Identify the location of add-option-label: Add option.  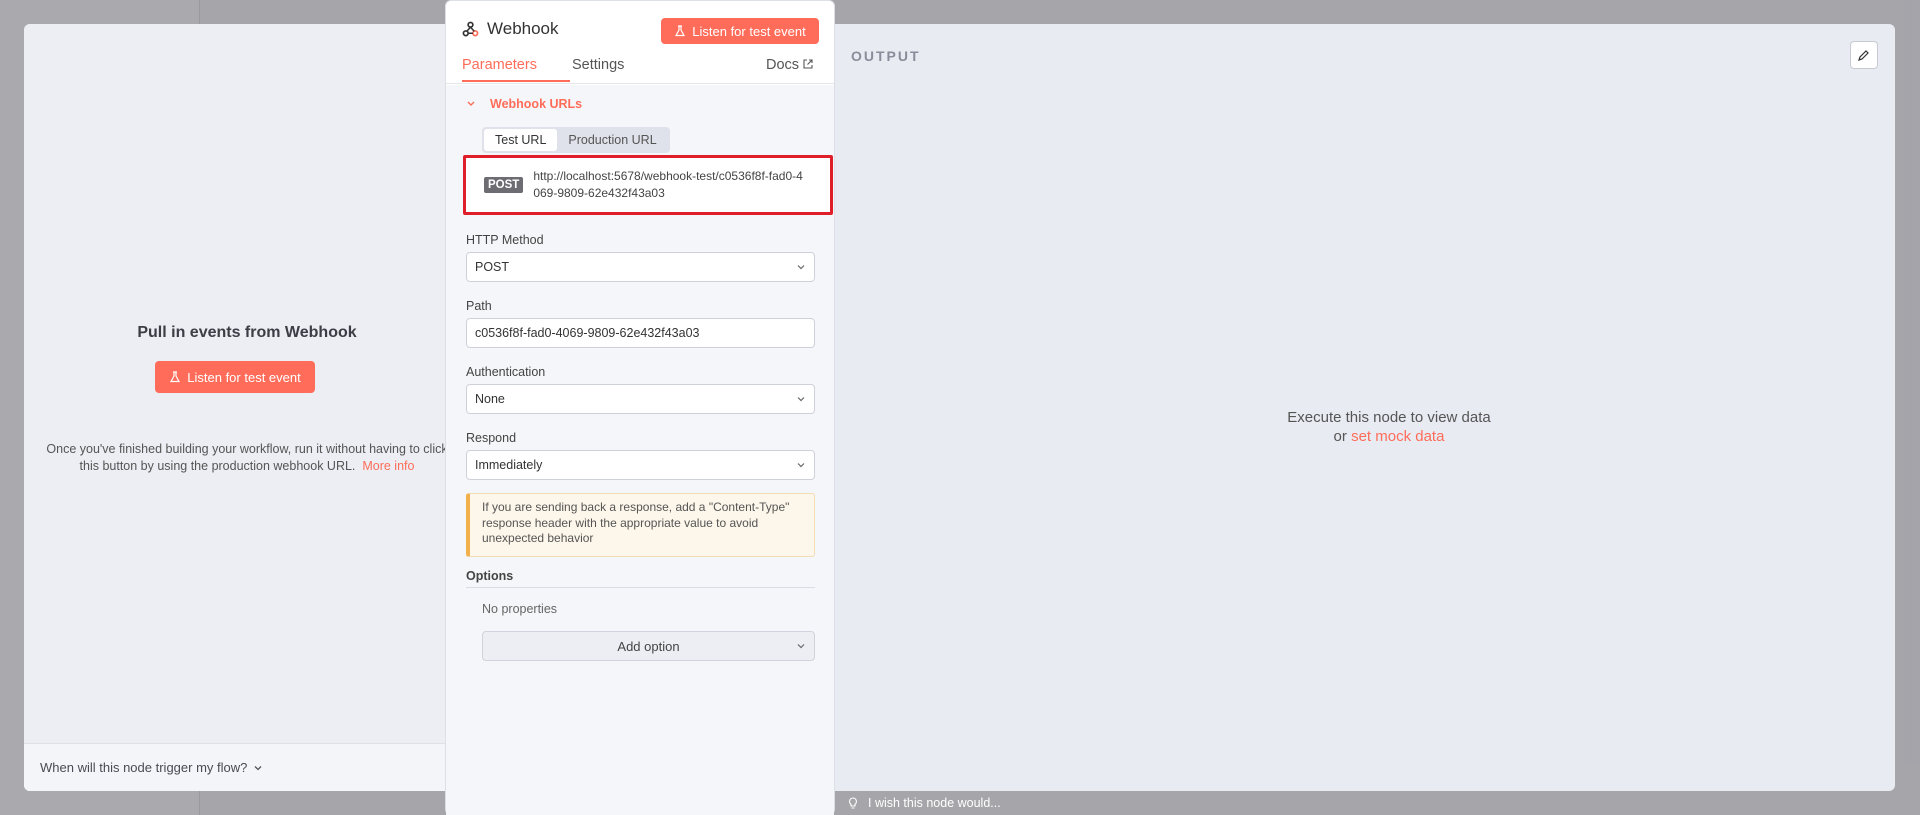
(648, 646).